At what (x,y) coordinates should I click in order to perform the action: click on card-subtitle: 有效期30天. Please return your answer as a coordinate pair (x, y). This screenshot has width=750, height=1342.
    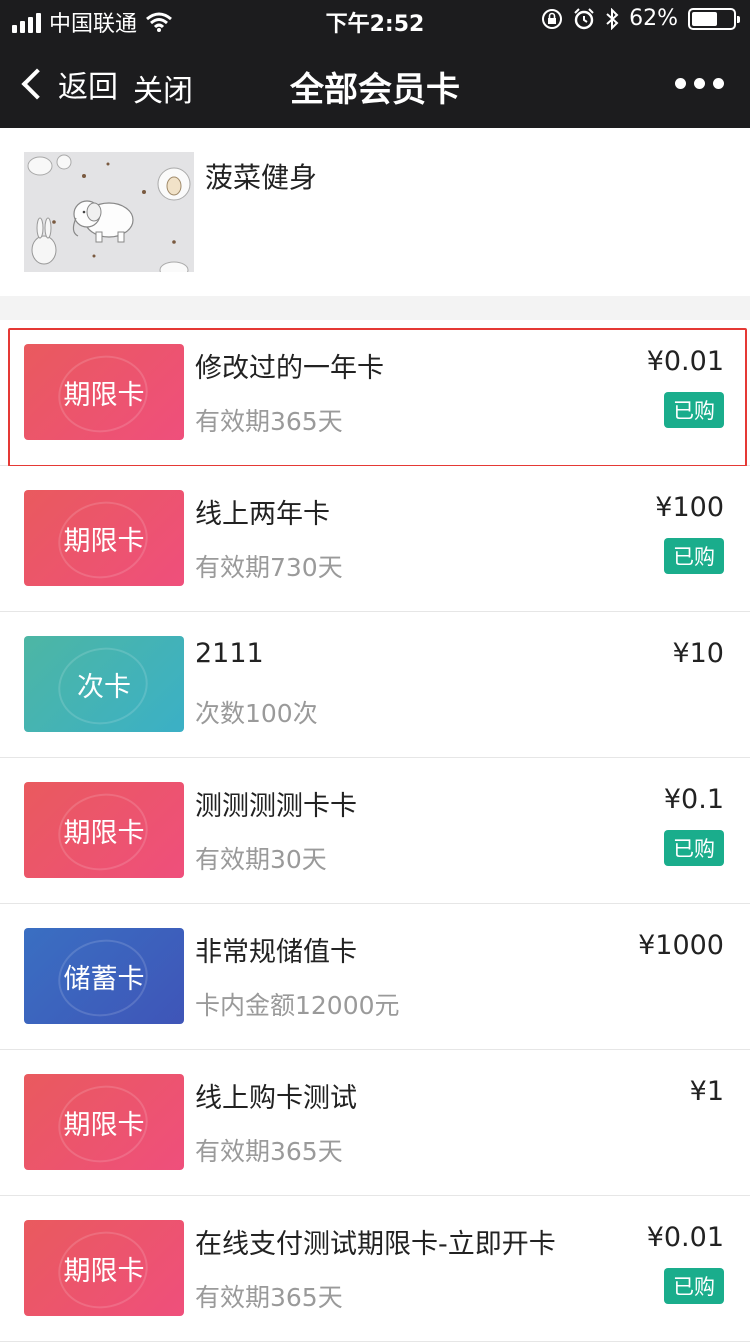
    Looking at the image, I should click on (261, 859).